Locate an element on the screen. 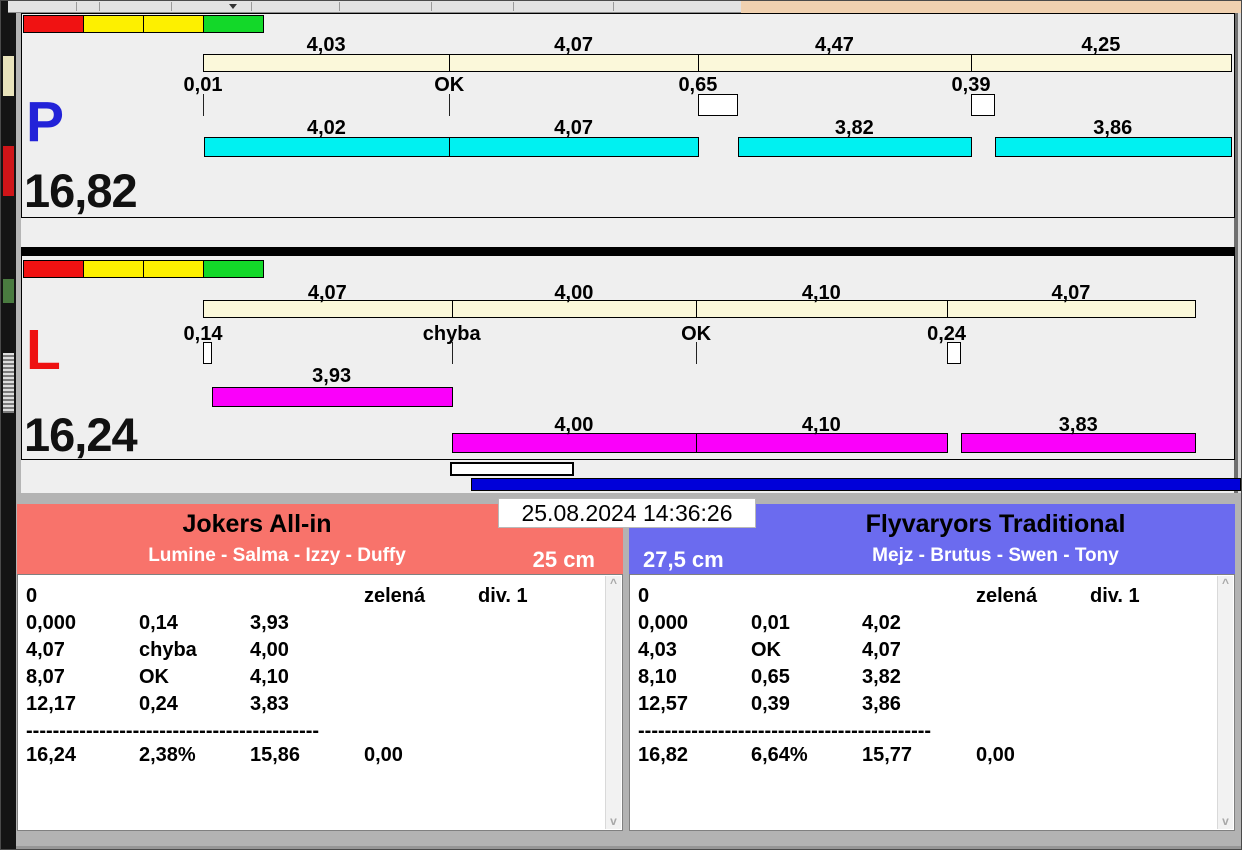 Image resolution: width=1242 pixels, height=850 pixels. table-cell: 8,10 is located at coordinates (657, 677).